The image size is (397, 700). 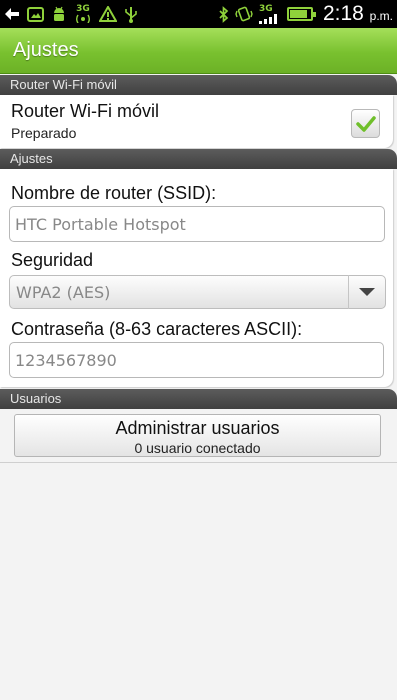 What do you see at coordinates (108, 14) in the screenshot?
I see `warning-icon` at bounding box center [108, 14].